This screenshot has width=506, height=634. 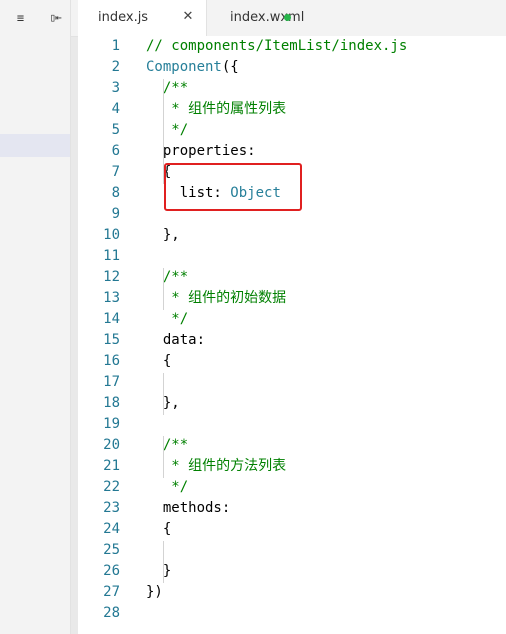 I want to click on line-number: 3, so click(x=115, y=88).